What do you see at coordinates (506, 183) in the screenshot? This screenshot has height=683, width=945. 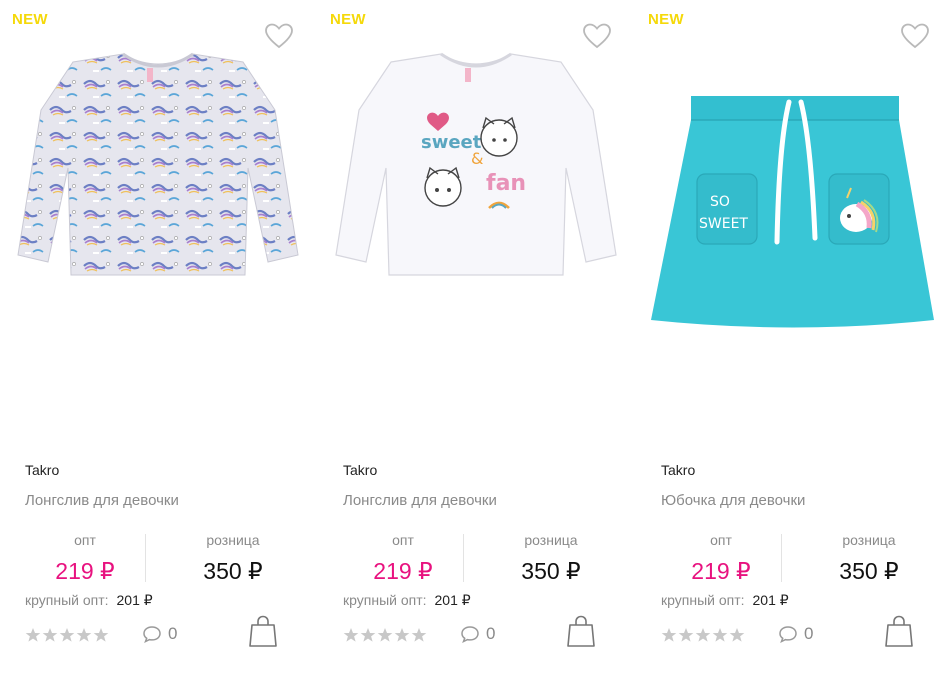 I see `print-text-fan: fan` at bounding box center [506, 183].